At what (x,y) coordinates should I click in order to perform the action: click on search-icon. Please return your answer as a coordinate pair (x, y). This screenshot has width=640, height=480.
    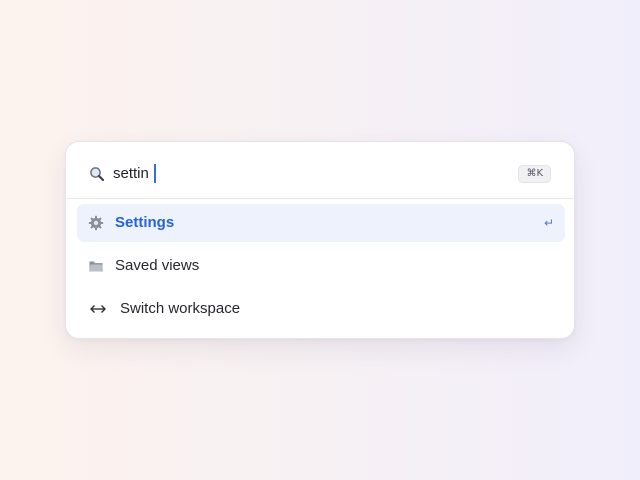
    Looking at the image, I should click on (97, 174).